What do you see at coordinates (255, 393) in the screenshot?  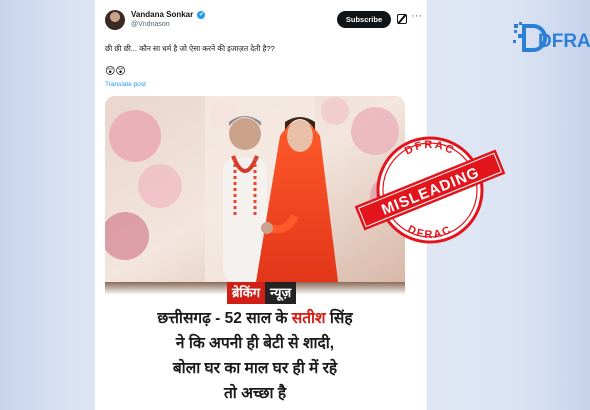 I see `headline-line-4: तो अच्छा है` at bounding box center [255, 393].